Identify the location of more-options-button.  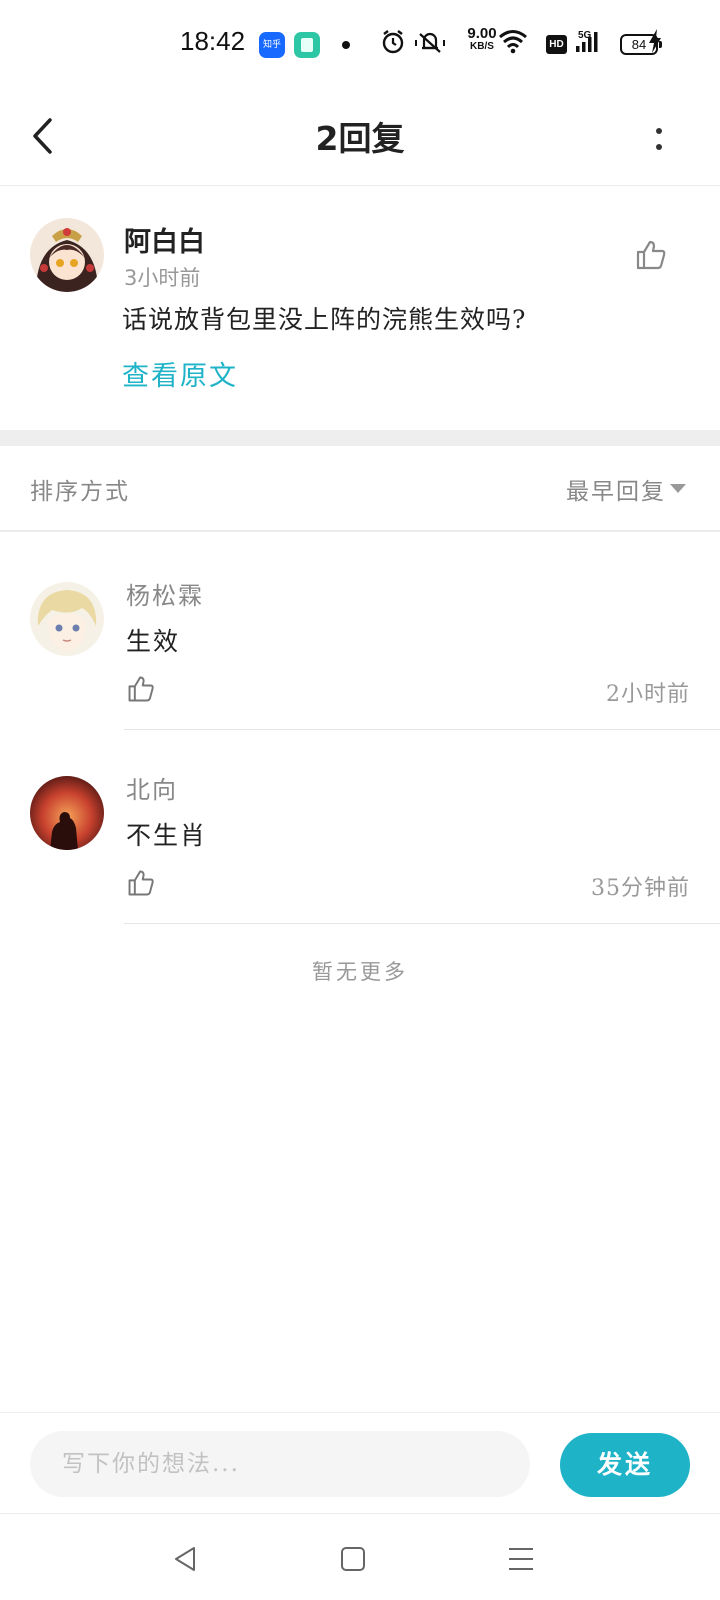
(659, 139).